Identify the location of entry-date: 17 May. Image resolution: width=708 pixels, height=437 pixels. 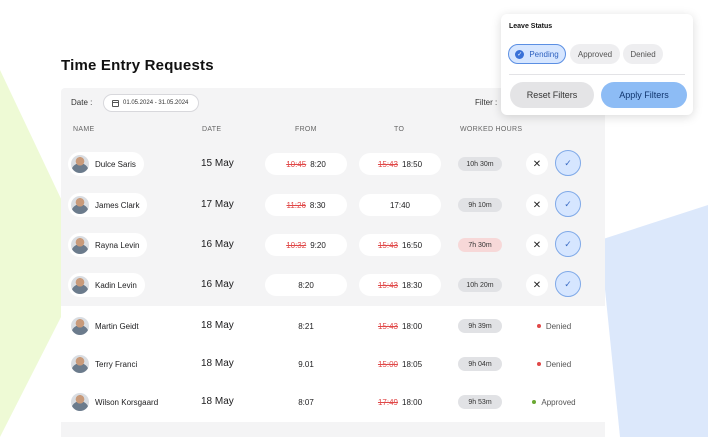
(217, 204).